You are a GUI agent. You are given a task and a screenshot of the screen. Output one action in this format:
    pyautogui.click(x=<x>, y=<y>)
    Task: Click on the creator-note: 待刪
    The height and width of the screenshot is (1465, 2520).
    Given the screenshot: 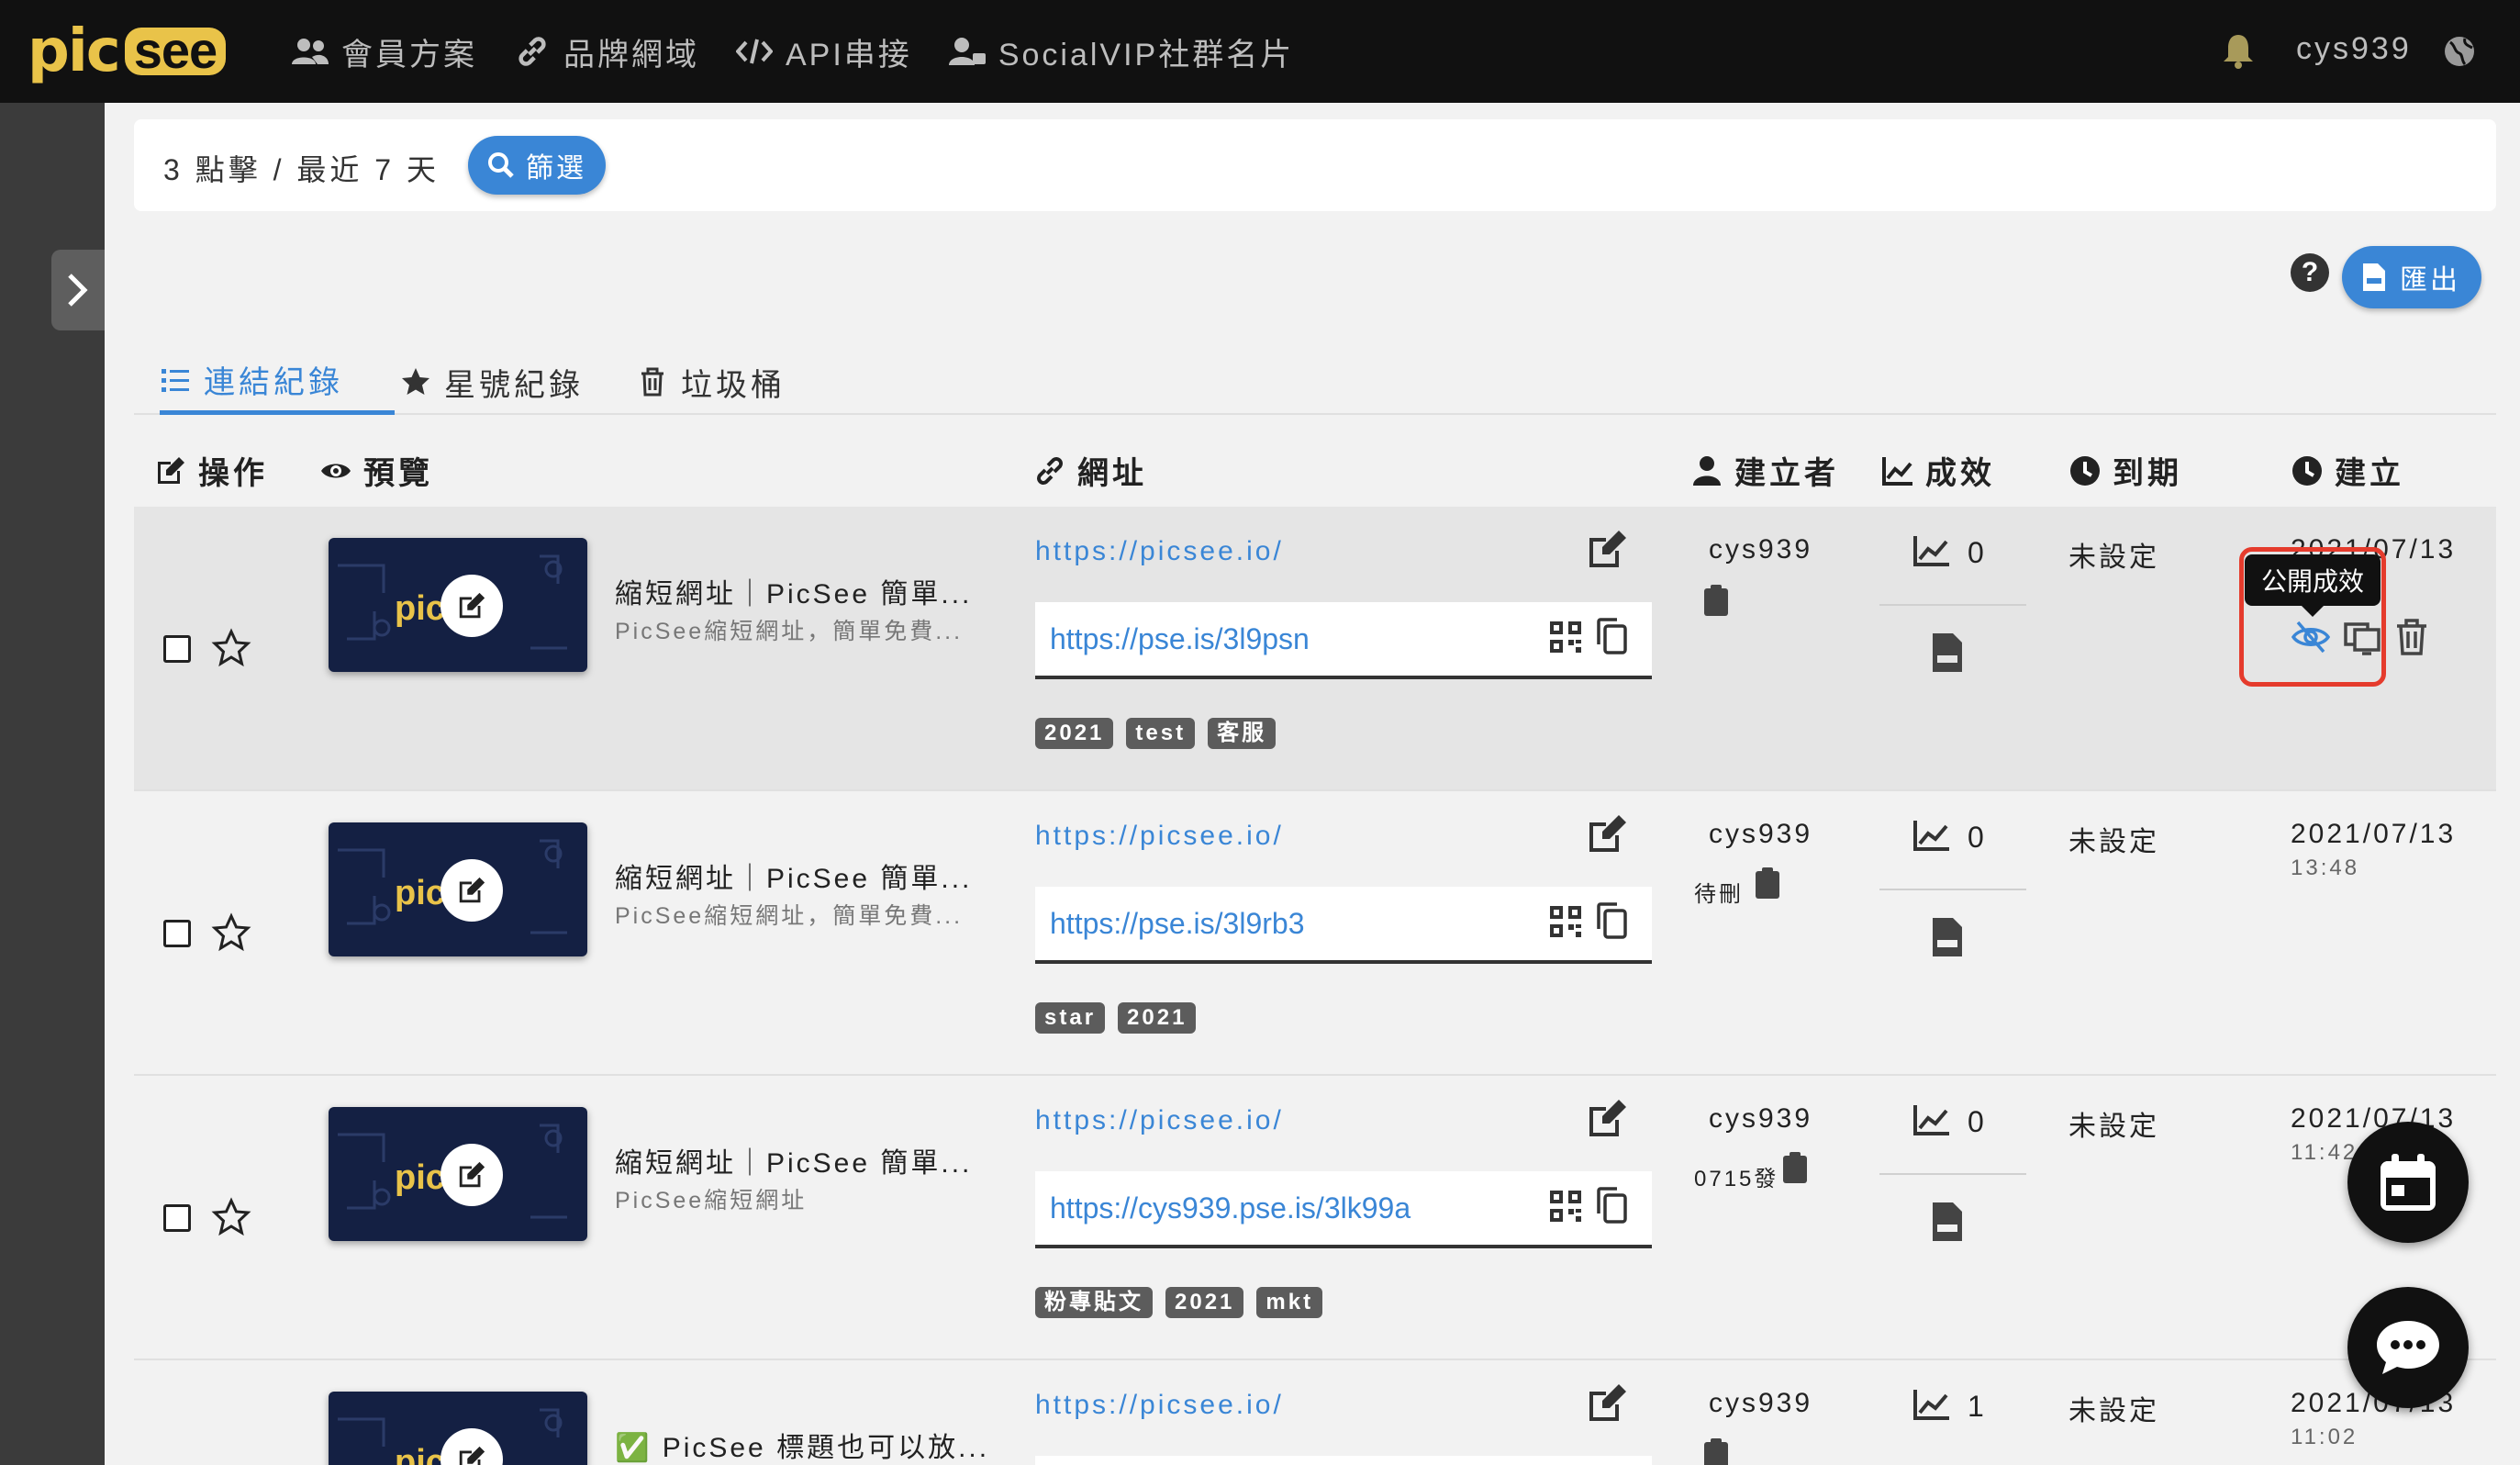 What is the action you would take?
    pyautogui.click(x=1719, y=894)
    